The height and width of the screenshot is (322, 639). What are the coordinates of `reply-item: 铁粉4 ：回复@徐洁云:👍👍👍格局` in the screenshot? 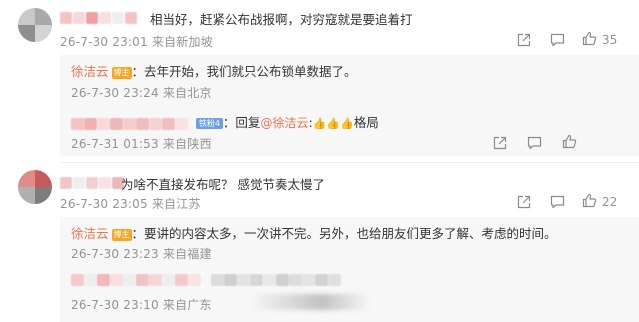 It's located at (225, 121).